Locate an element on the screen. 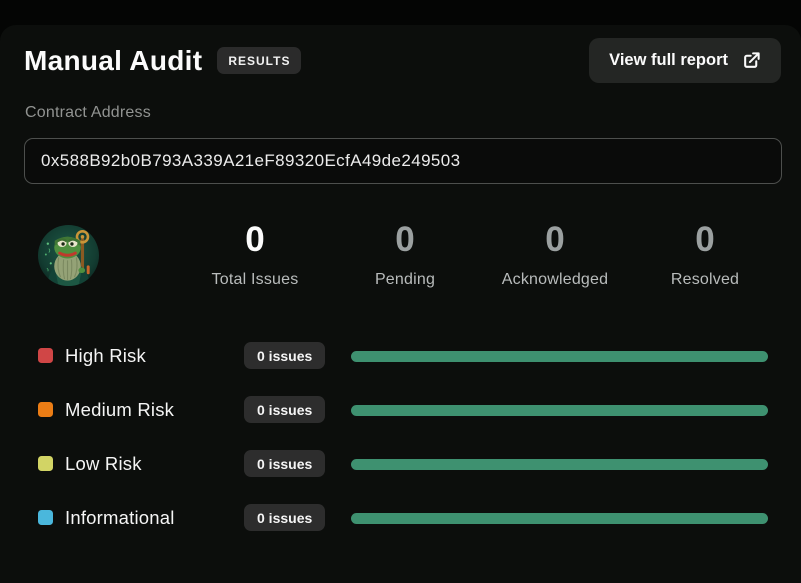 This screenshot has height=583, width=801. stat-resolved-label: Resolved is located at coordinates (705, 279).